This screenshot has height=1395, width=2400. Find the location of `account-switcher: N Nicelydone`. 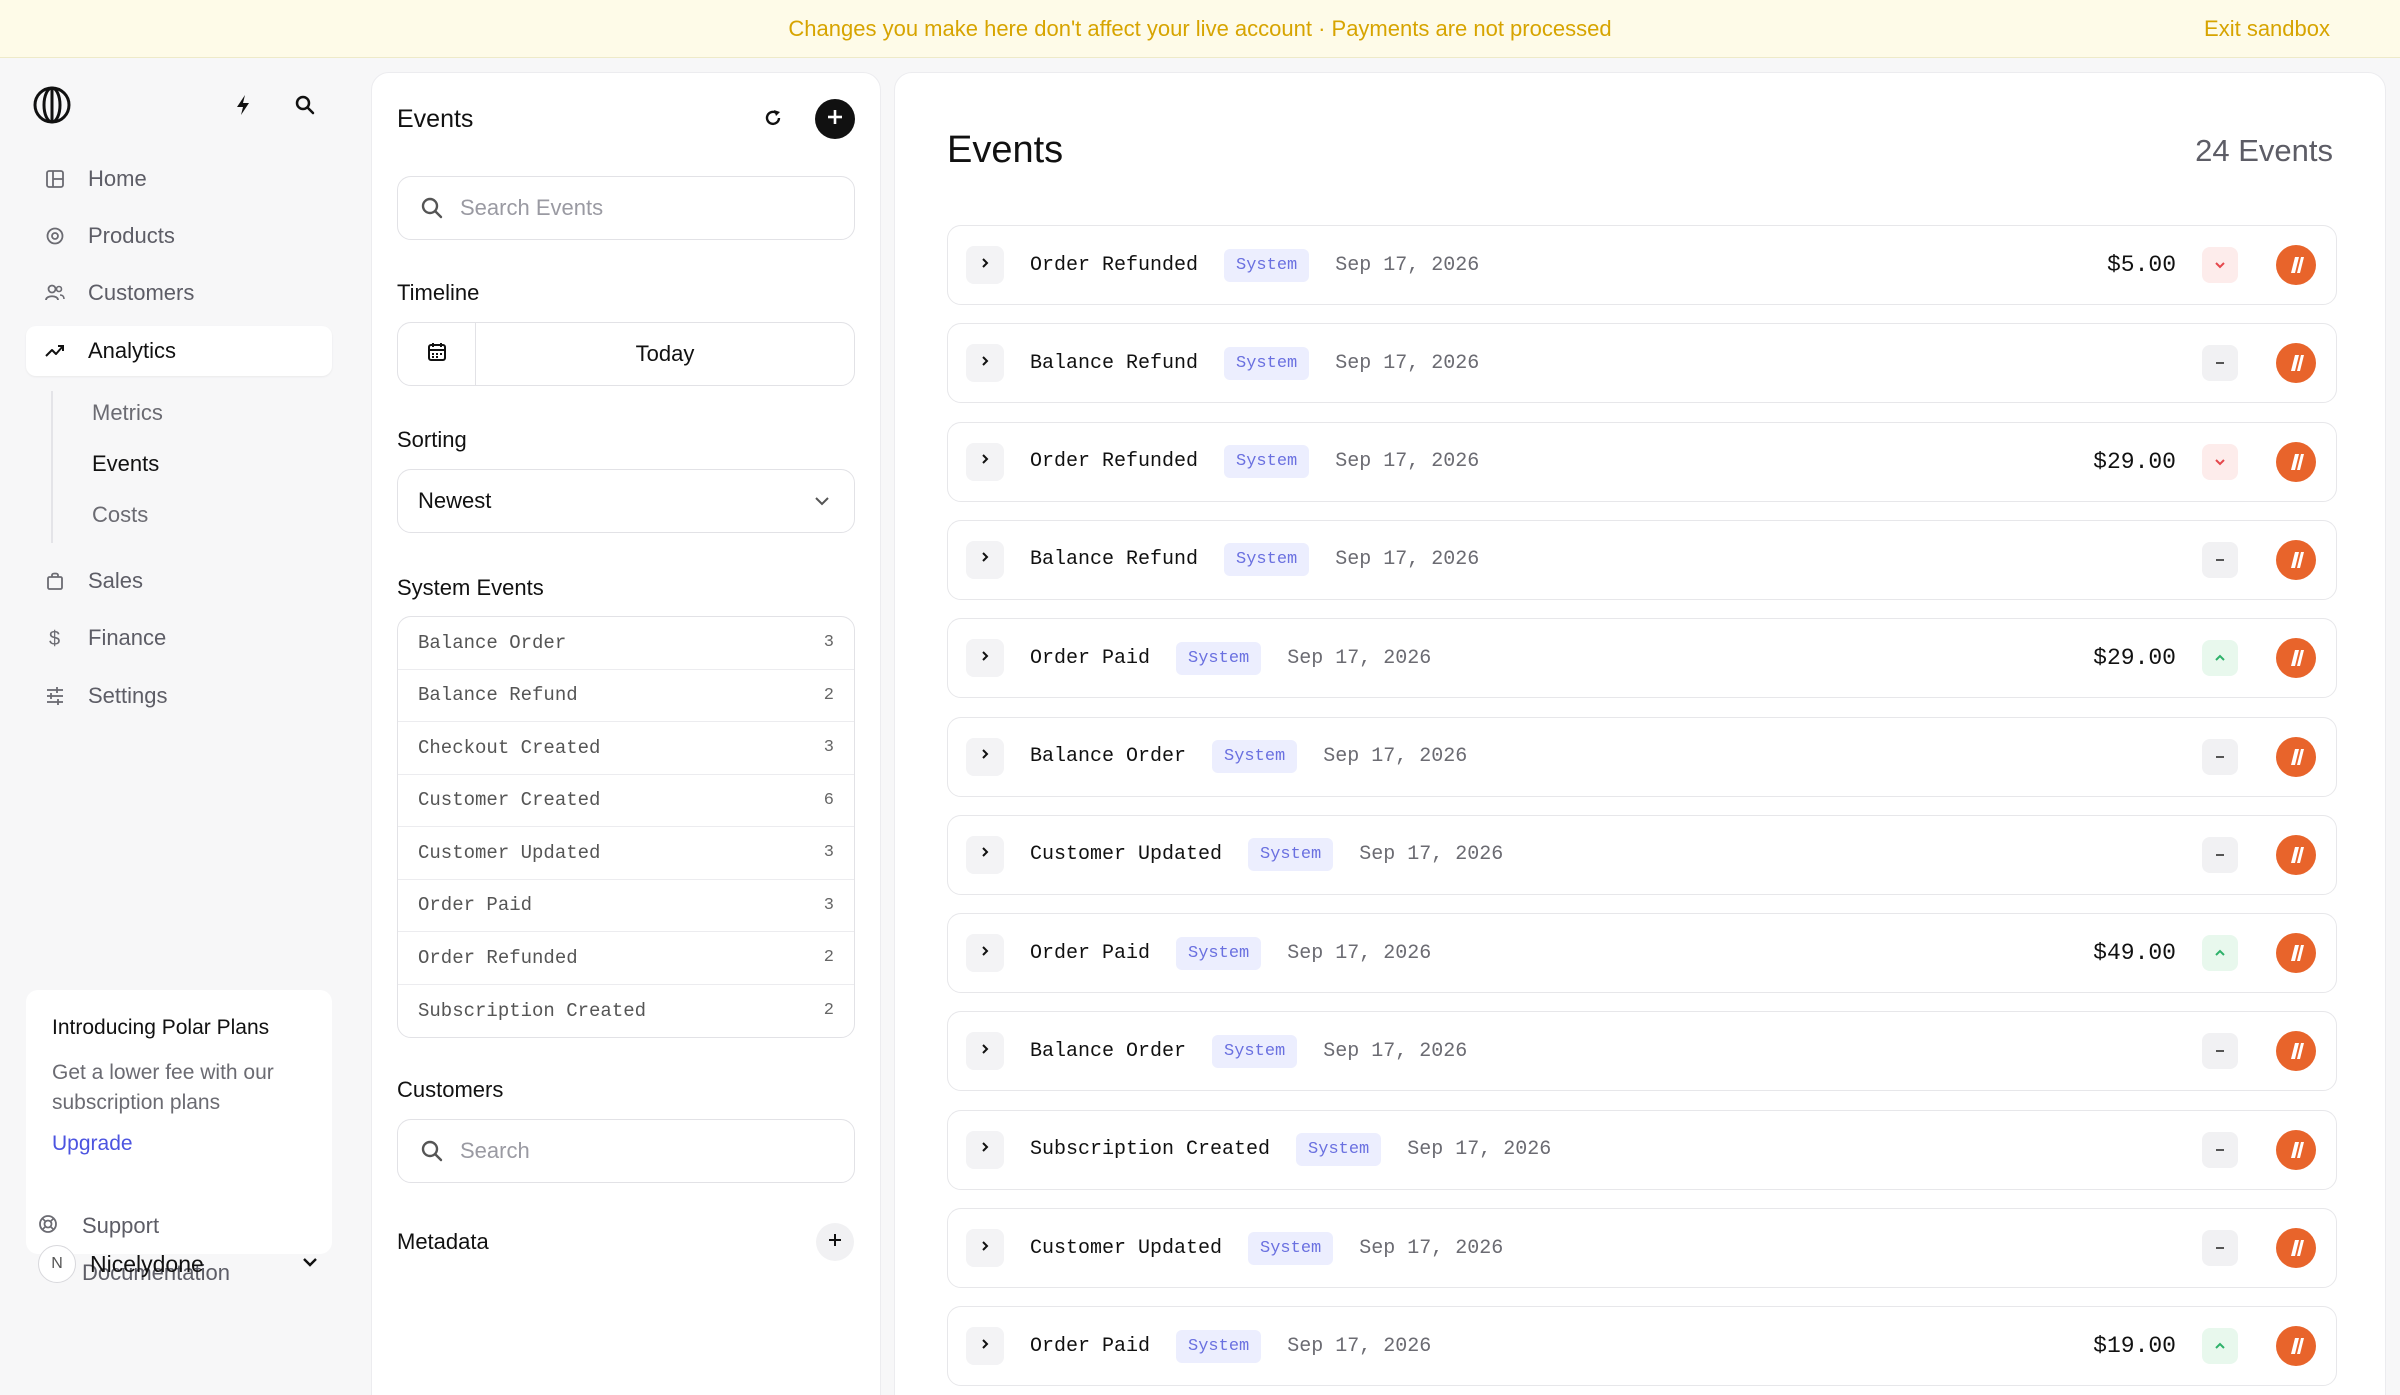

account-switcher: N Nicelydone is located at coordinates (179, 1264).